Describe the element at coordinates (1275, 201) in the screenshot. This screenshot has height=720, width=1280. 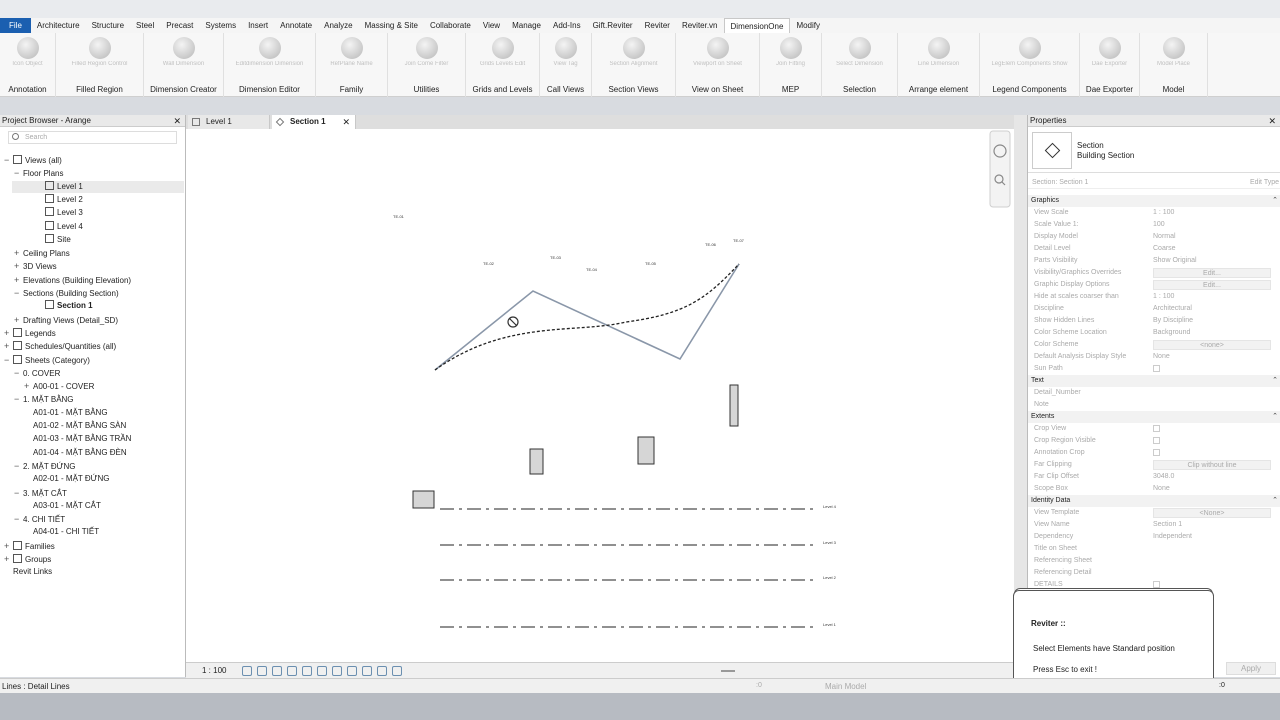
I see `collapse-icon: ⌃` at that location.